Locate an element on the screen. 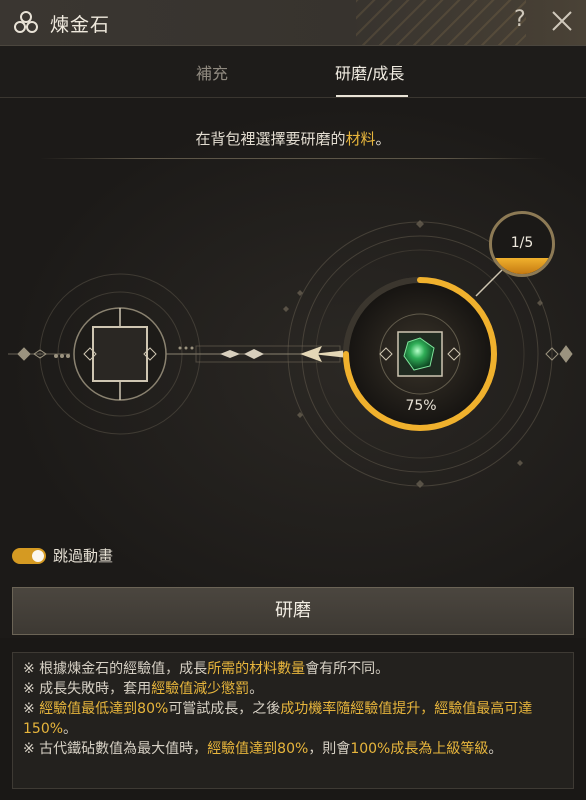 Image resolution: width=586 pixels, height=800 pixels. note-line: ※ 根據煉金石的經驗值，成長所需的材料數量會有所不同。 is located at coordinates (293, 669).